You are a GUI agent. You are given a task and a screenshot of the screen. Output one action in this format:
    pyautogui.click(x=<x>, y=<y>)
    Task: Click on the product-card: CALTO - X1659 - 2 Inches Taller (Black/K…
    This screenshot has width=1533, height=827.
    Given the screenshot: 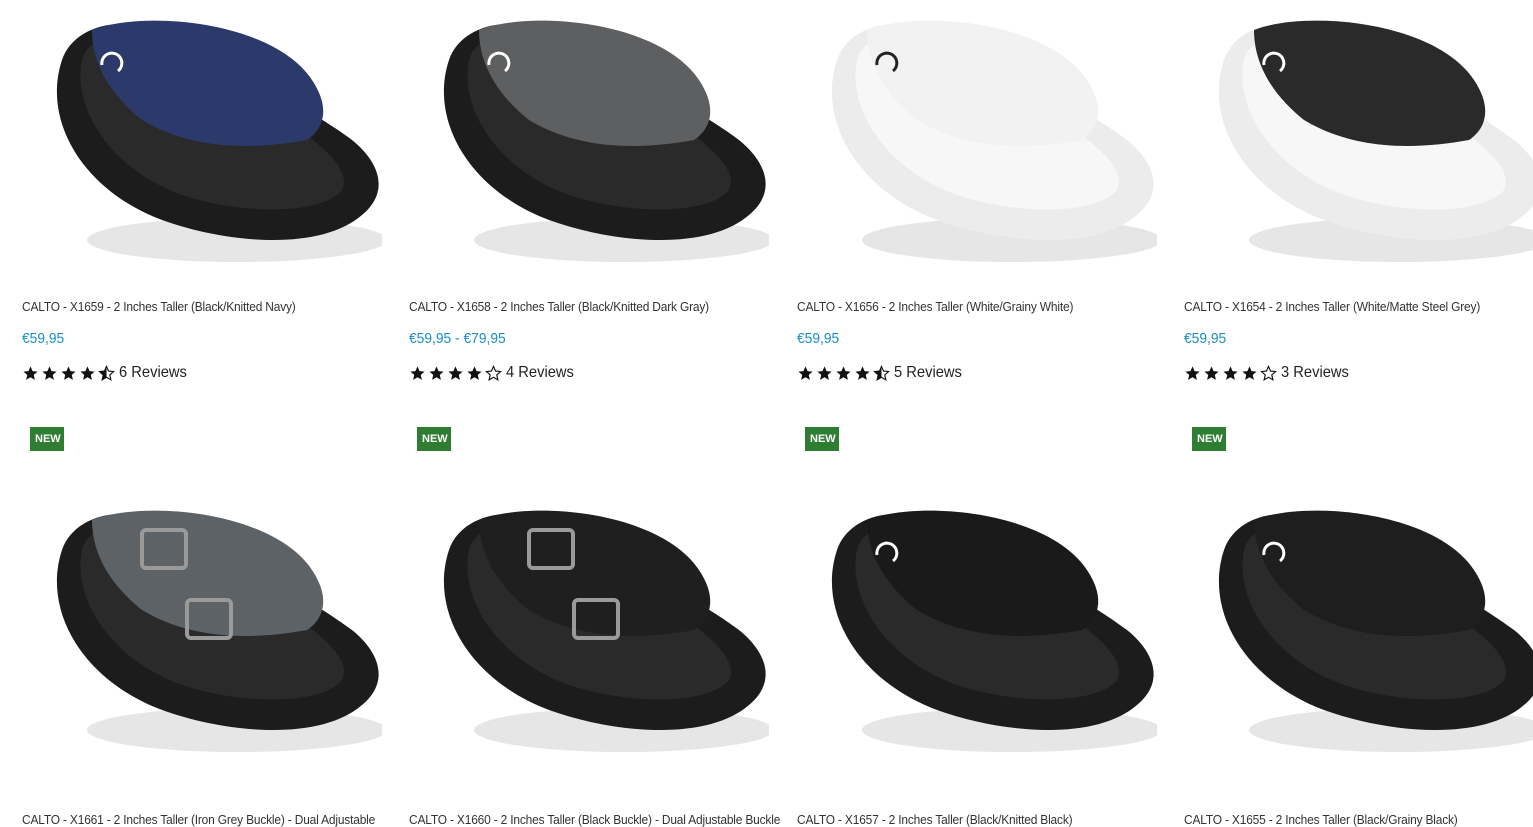 What is the action you would take?
    pyautogui.click(x=202, y=200)
    